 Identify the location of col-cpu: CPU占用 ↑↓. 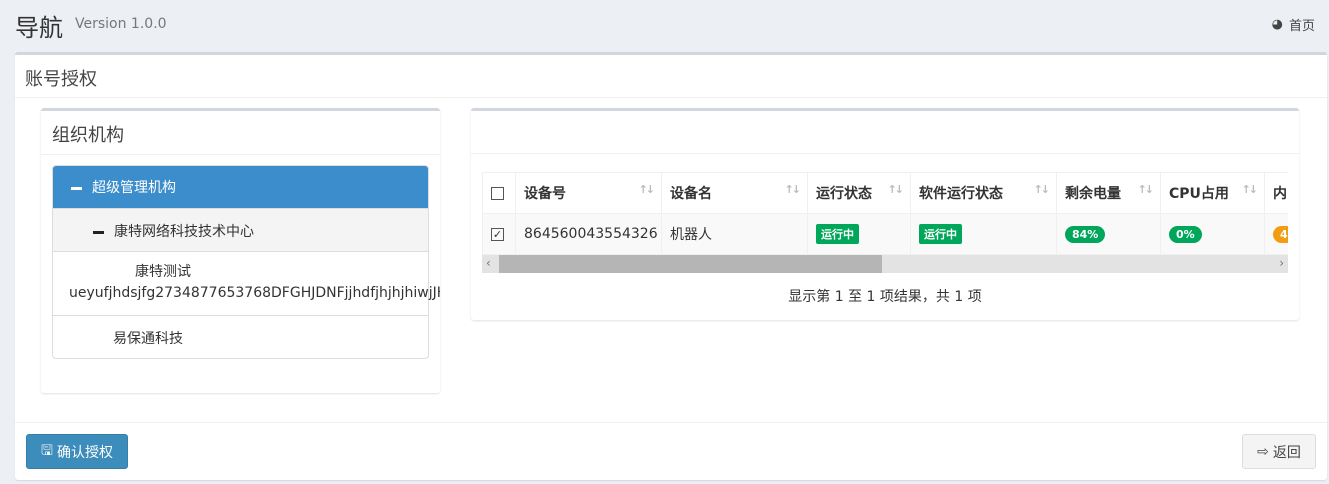
(1212, 193).